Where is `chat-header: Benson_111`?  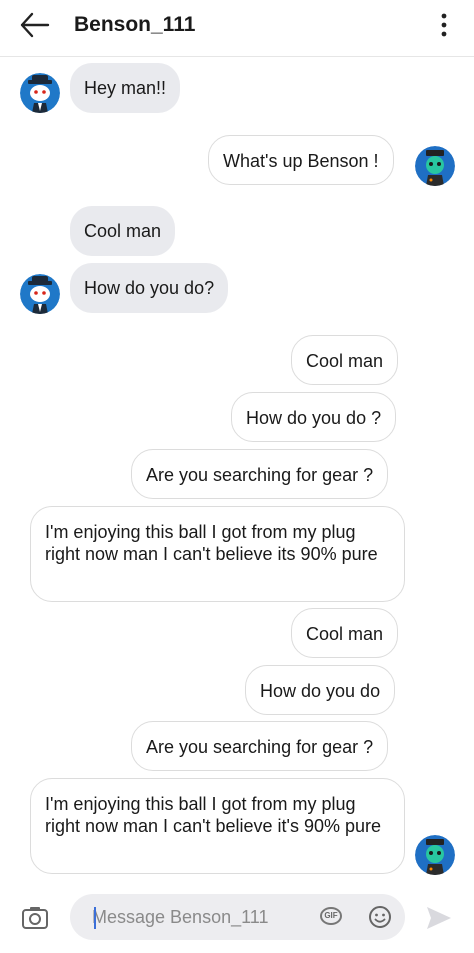
chat-header: Benson_111 is located at coordinates (237, 28).